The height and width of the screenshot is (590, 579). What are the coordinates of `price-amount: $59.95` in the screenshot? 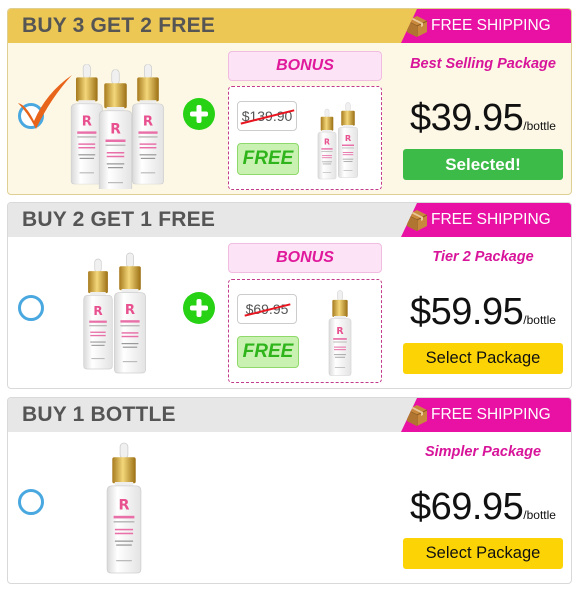 It's located at (467, 312).